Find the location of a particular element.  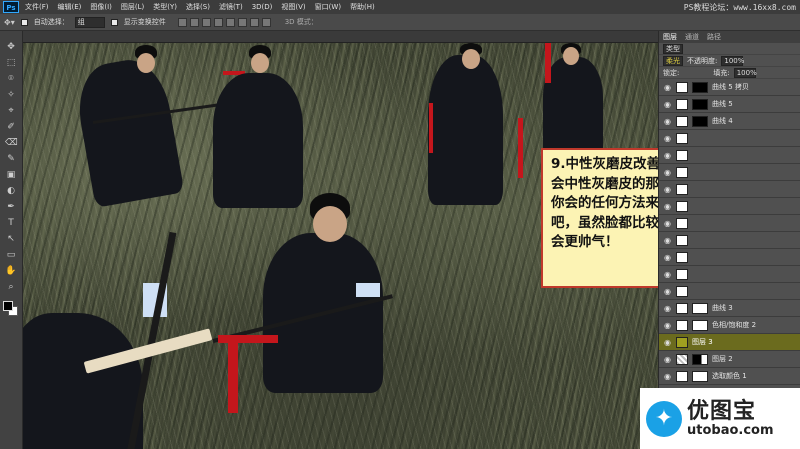

align-left-icon is located at coordinates (218, 22).